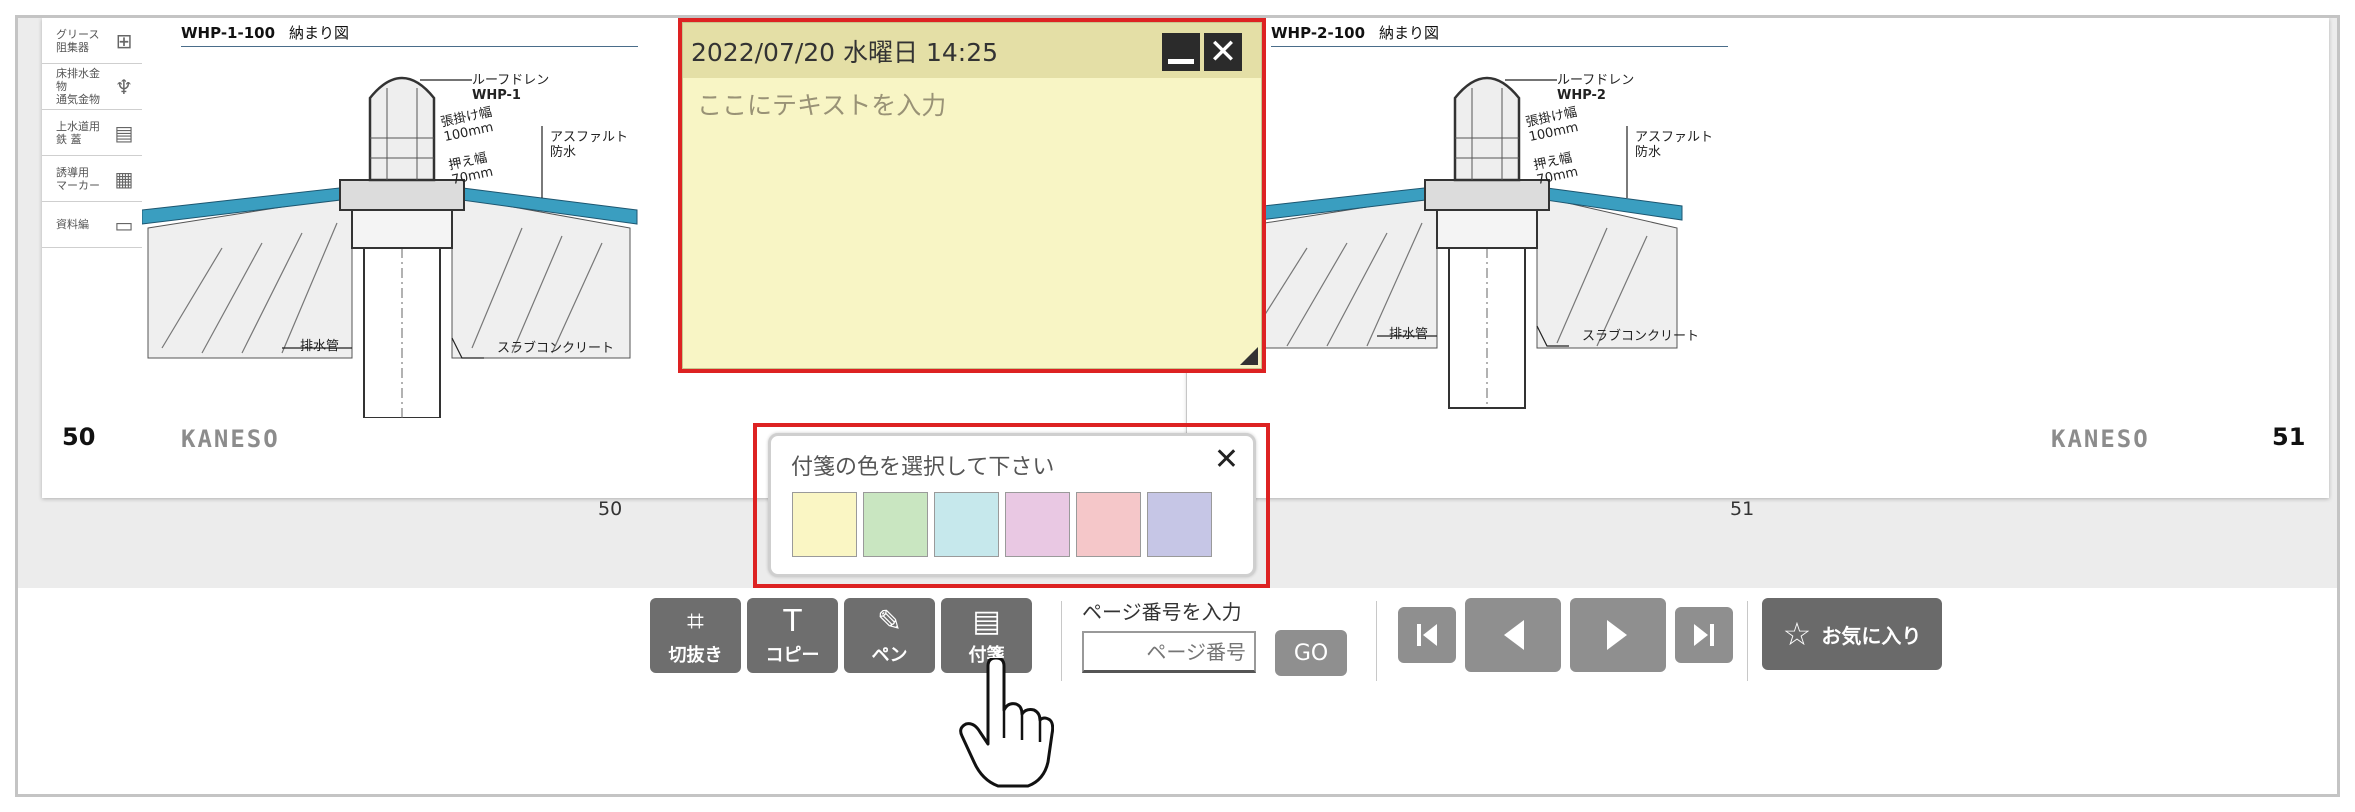 This screenshot has height=812, width=2355. I want to click on marker-icon: ▦, so click(124, 178).